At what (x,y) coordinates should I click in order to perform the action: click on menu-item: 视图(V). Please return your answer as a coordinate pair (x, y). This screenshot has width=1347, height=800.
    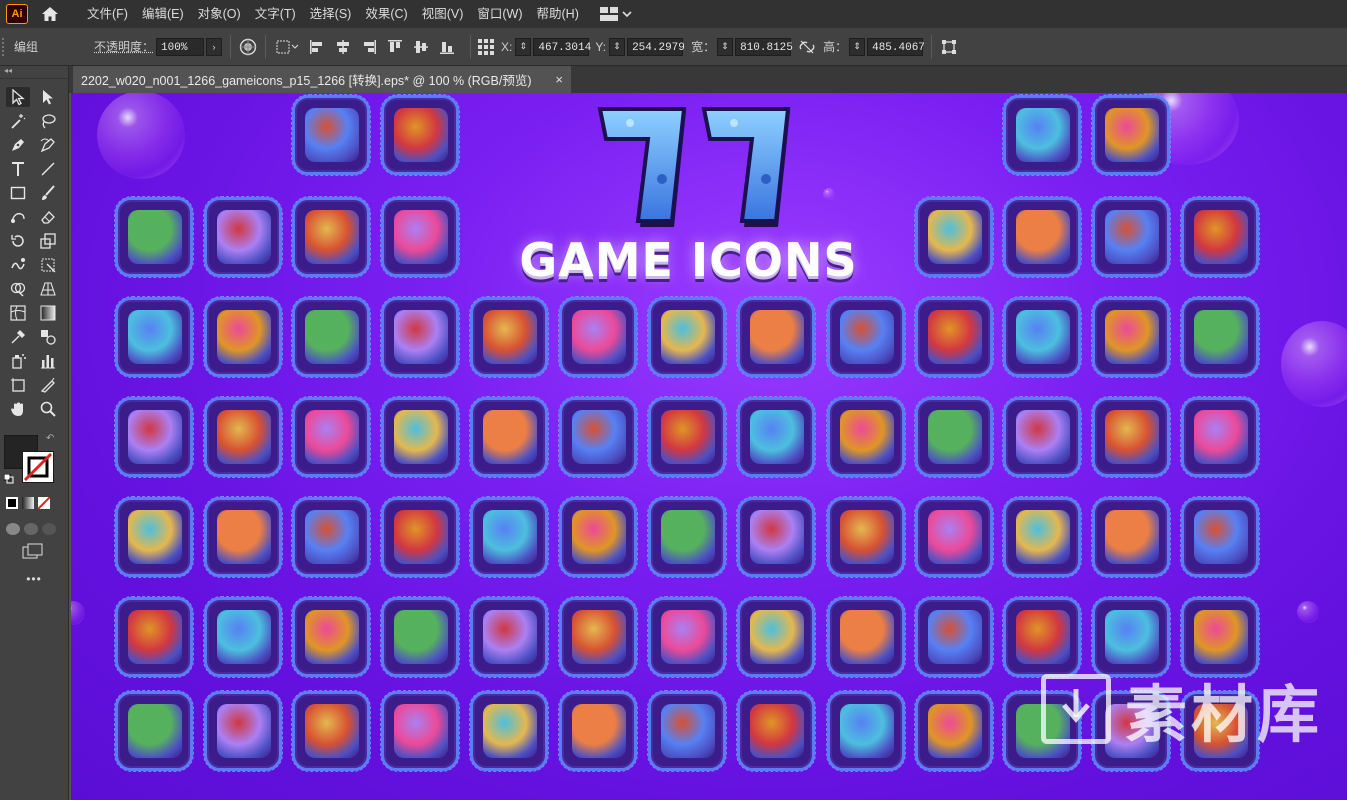
    Looking at the image, I should click on (443, 14).